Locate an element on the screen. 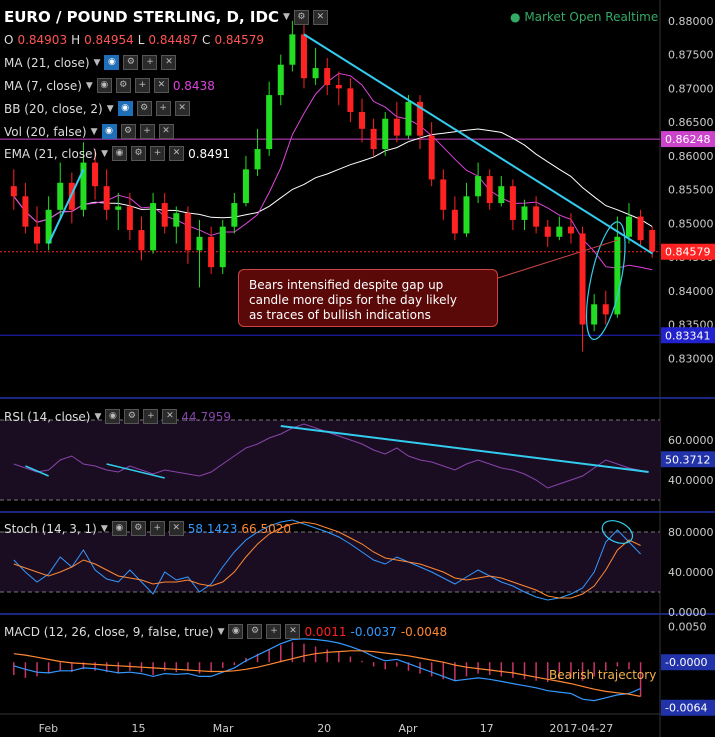  price-label: 0.84579 is located at coordinates (688, 252).